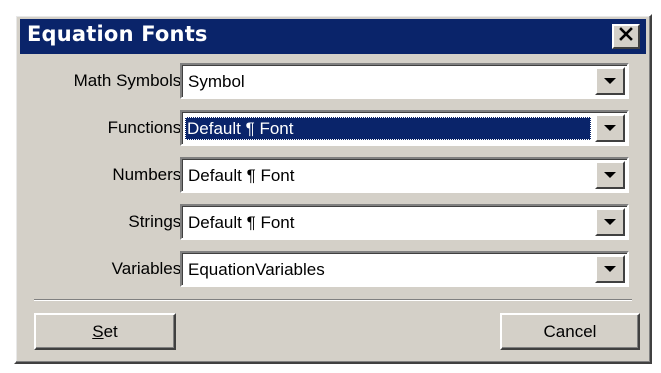  I want to click on variables-value: EquationVariables, so click(256, 269).